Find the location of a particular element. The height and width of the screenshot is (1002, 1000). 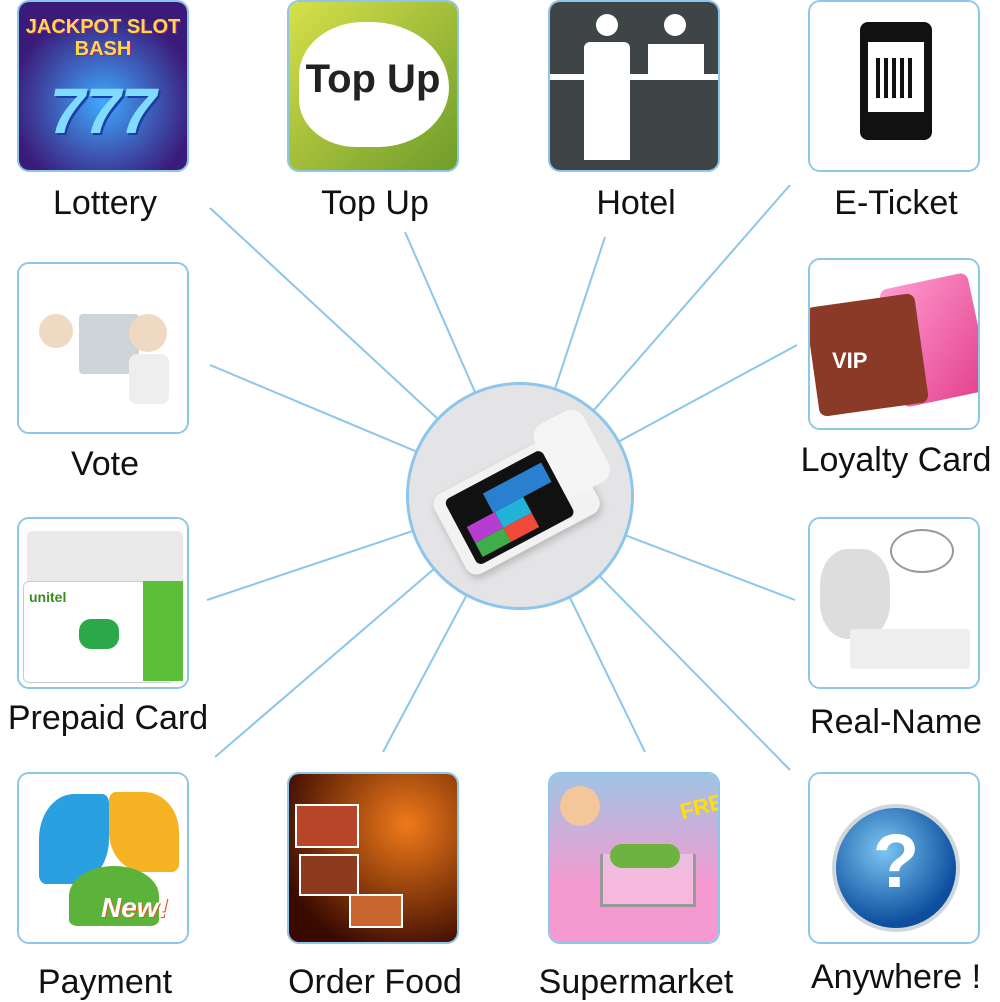

label-hotel: Hotel is located at coordinates (636, 203).